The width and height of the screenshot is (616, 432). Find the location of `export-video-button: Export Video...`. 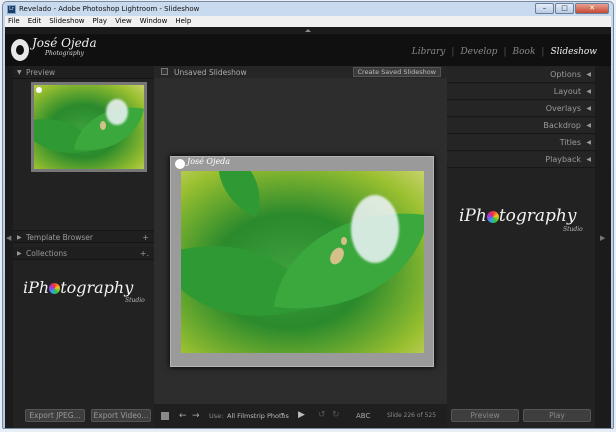

export-video-button: Export Video... is located at coordinates (121, 415).